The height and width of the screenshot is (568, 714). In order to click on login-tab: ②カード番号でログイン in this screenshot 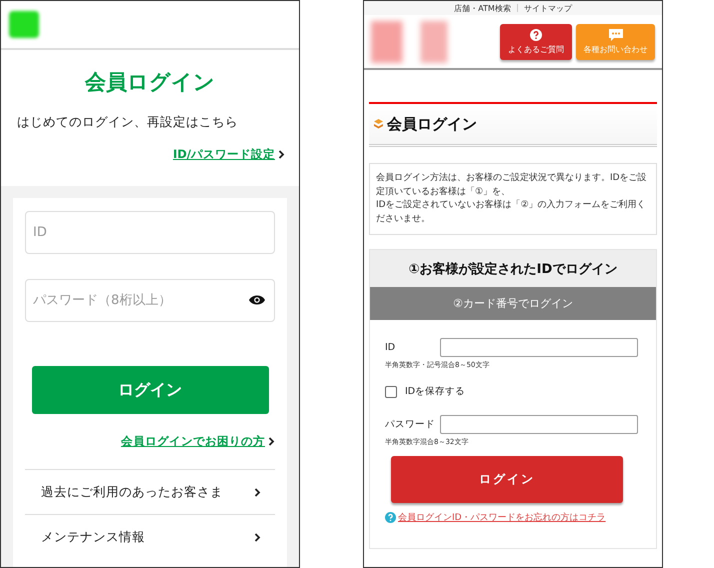, I will do `click(513, 303)`.